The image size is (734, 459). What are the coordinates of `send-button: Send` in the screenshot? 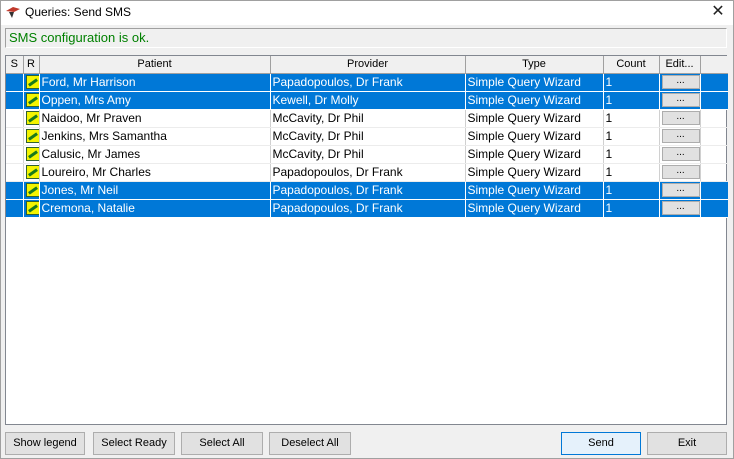 It's located at (601, 443).